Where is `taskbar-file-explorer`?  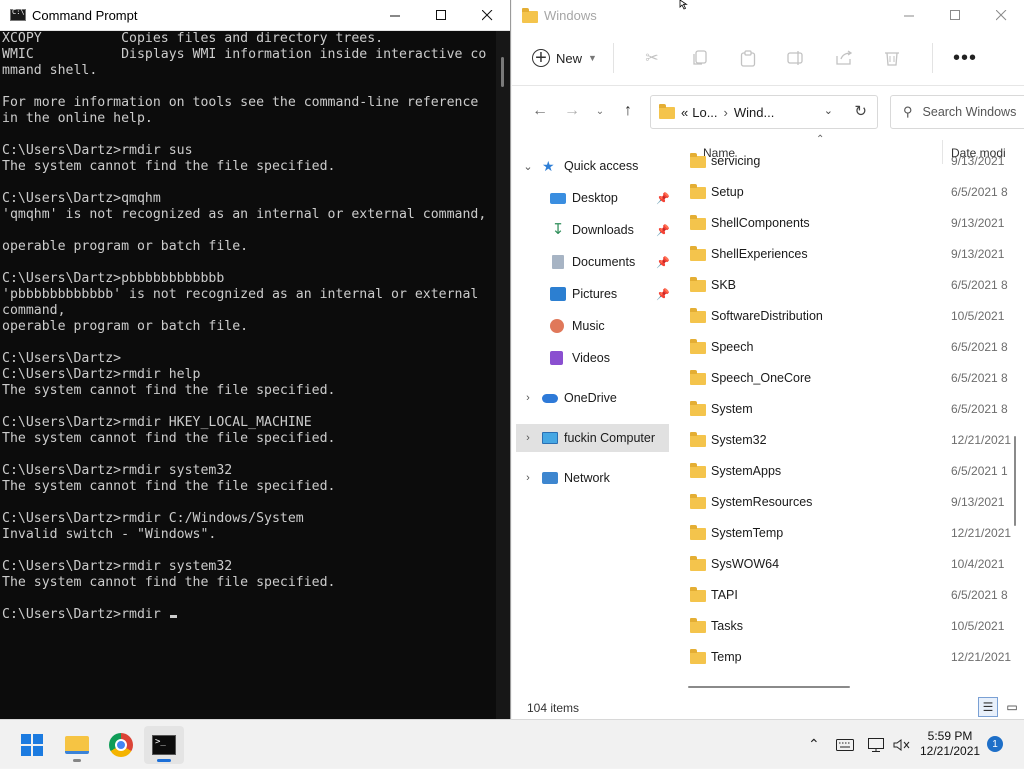
taskbar-file-explorer is located at coordinates (77, 745).